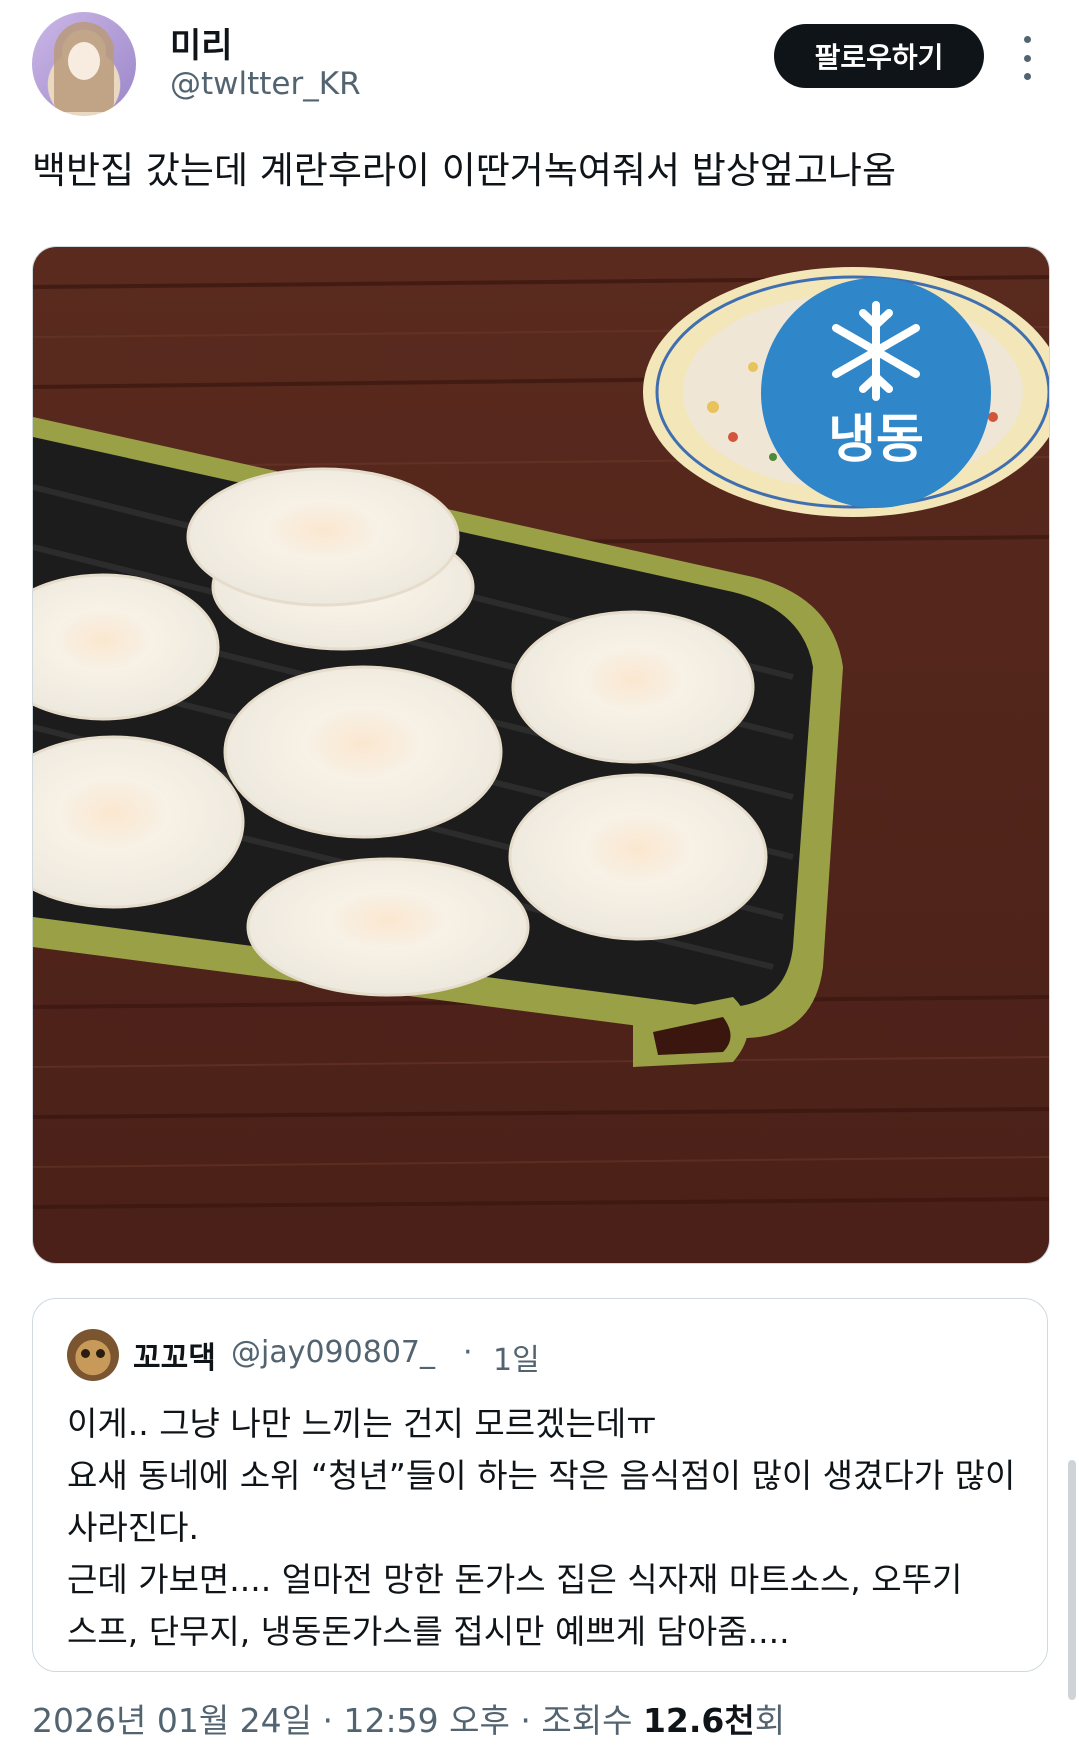  What do you see at coordinates (362, 1423) in the screenshot?
I see `quoted-text-line: 이게.. 그냥 나만 느끼는 건지 모르겠는데ㅠ` at bounding box center [362, 1423].